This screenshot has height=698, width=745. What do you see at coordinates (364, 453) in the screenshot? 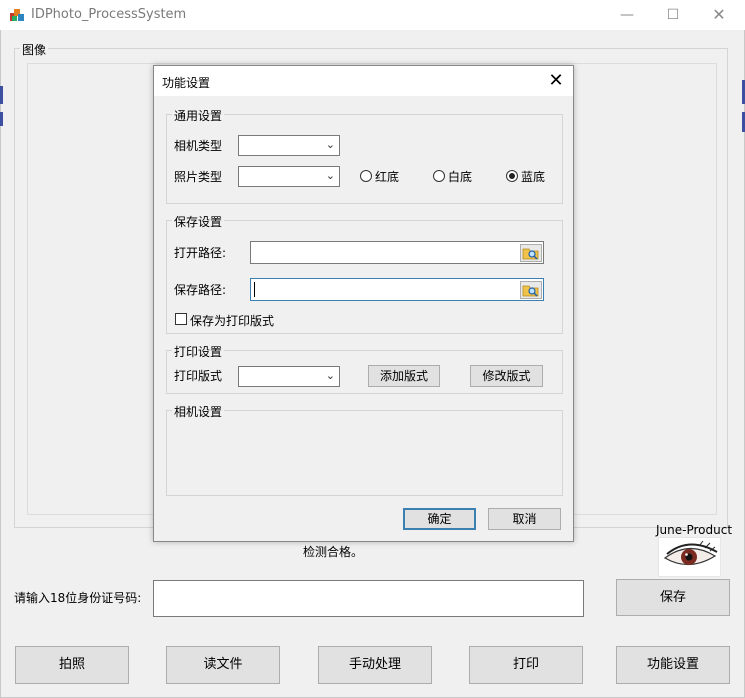
I see `camera-settings-group` at bounding box center [364, 453].